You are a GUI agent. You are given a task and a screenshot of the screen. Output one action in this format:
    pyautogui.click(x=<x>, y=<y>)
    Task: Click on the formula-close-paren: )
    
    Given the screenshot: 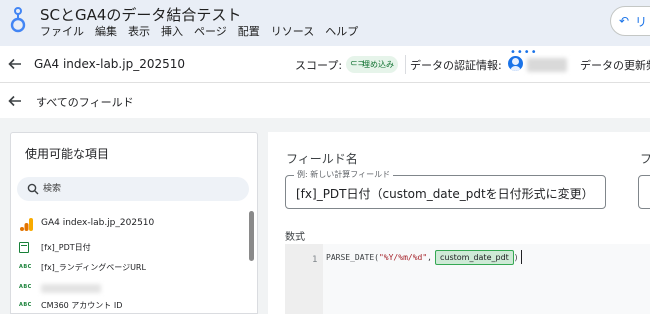 What is the action you would take?
    pyautogui.click(x=516, y=257)
    